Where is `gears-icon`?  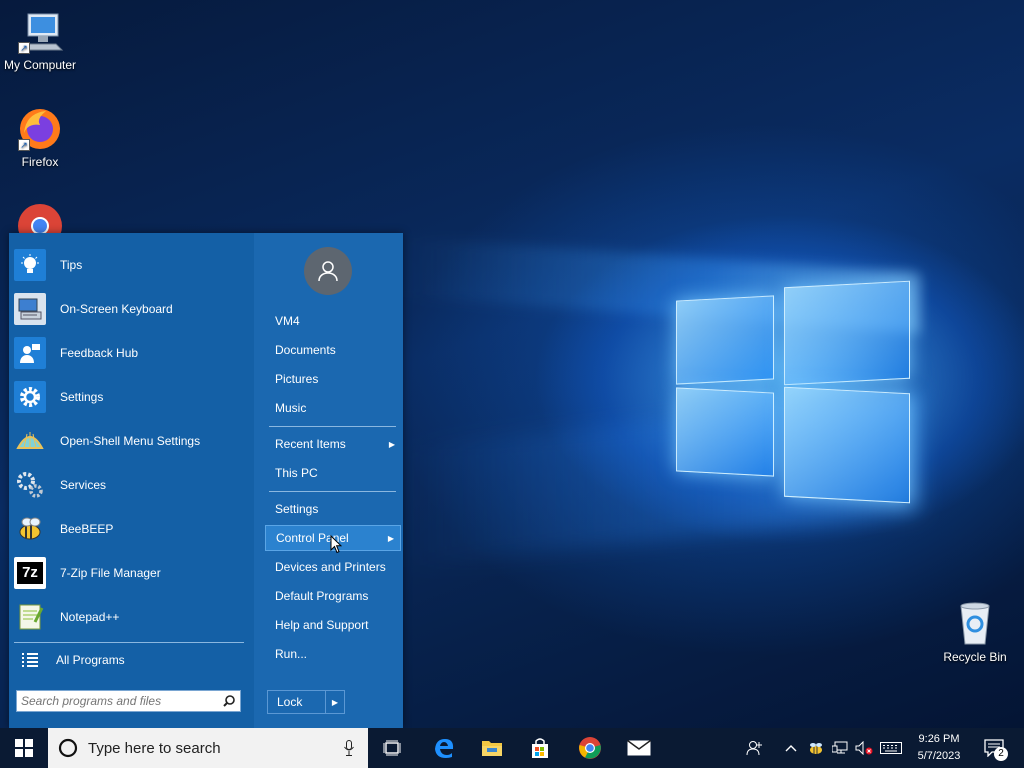
gears-icon is located at coordinates (30, 485).